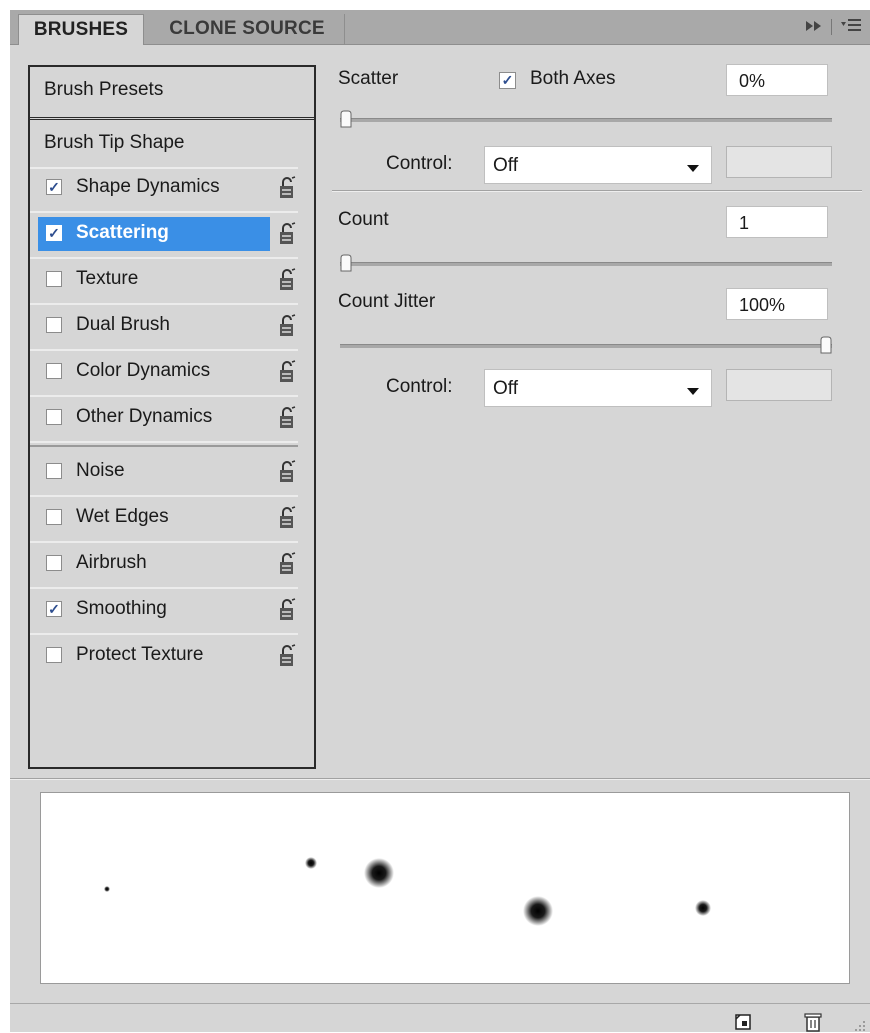 The width and height of the screenshot is (870, 1033). What do you see at coordinates (505, 388) in the screenshot?
I see `count-jitter-control-value: Off` at bounding box center [505, 388].